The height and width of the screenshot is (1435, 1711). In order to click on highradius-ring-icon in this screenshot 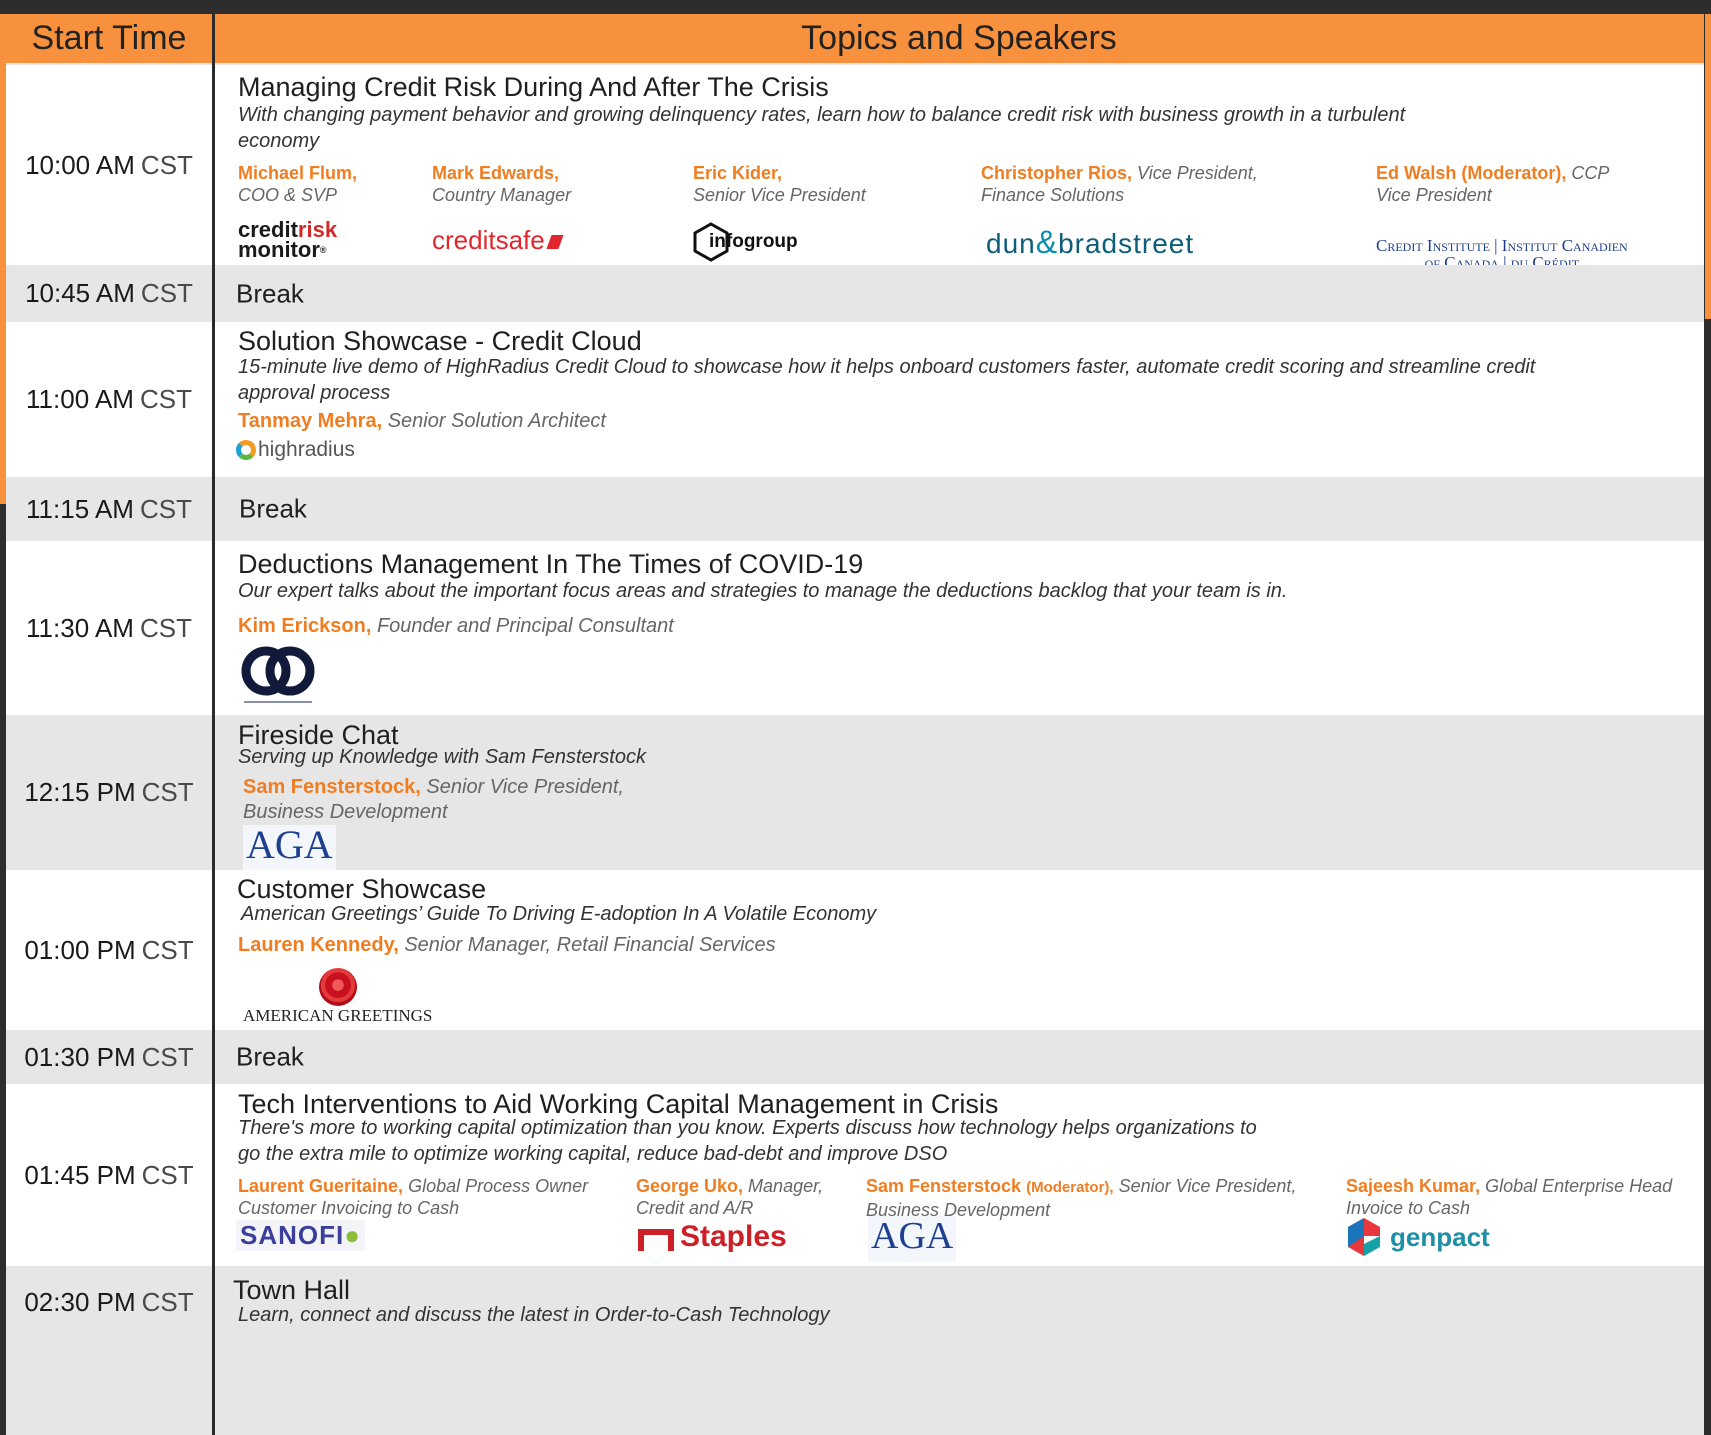, I will do `click(246, 450)`.